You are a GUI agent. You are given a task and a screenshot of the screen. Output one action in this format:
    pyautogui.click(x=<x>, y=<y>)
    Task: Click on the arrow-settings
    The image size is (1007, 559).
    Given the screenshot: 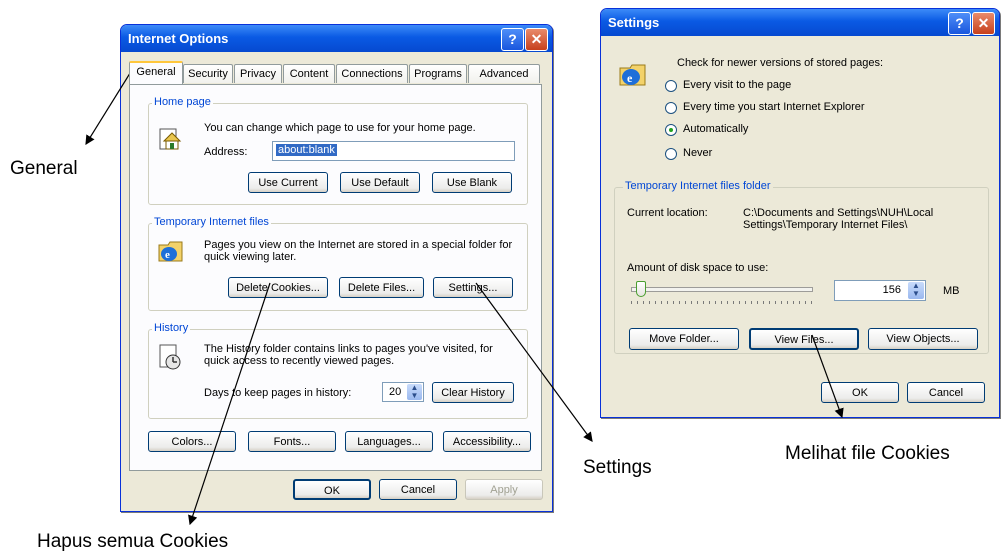 What is the action you would take?
    pyautogui.click(x=534, y=362)
    